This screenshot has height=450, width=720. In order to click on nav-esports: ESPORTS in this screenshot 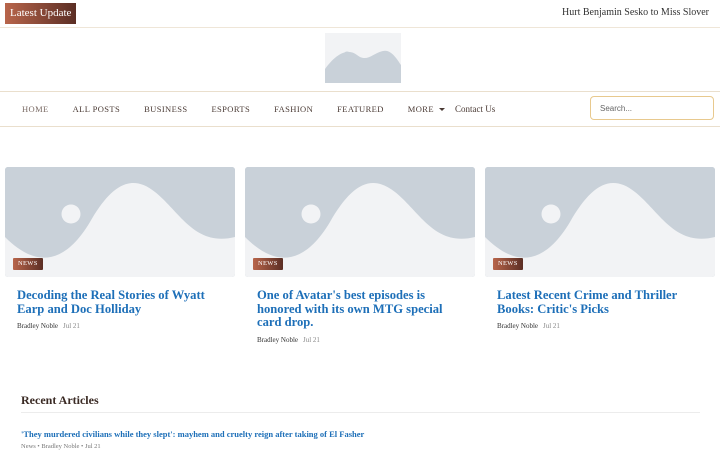, I will do `click(230, 109)`.